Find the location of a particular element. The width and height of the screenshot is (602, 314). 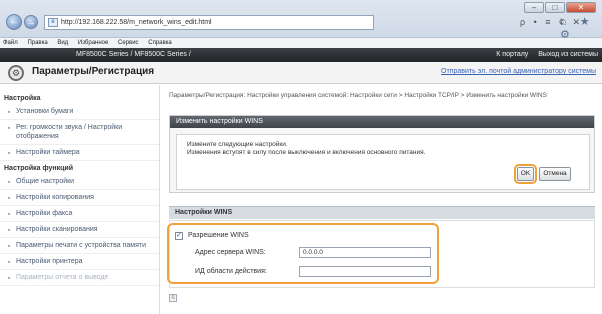

sidebar-item-scan: Настройки сканирования is located at coordinates (79, 230).